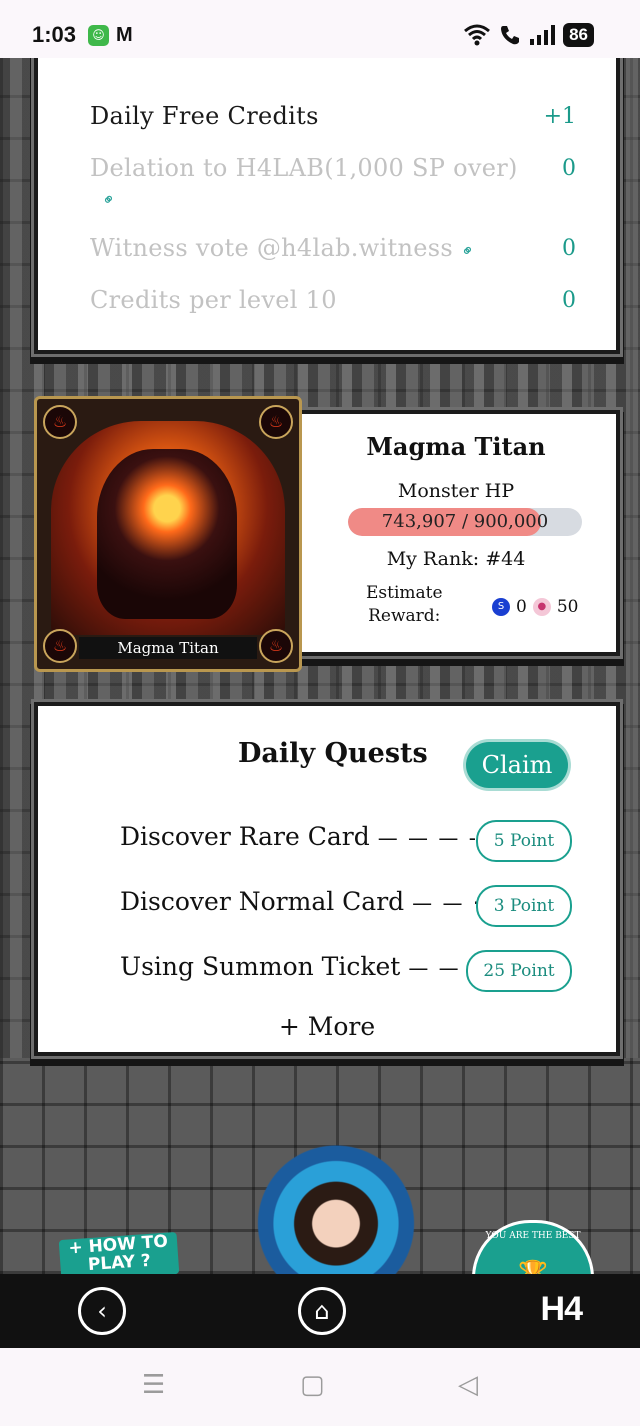 The width and height of the screenshot is (640, 1426). What do you see at coordinates (521, 607) in the screenshot?
I see `reward-steem-value: 0` at bounding box center [521, 607].